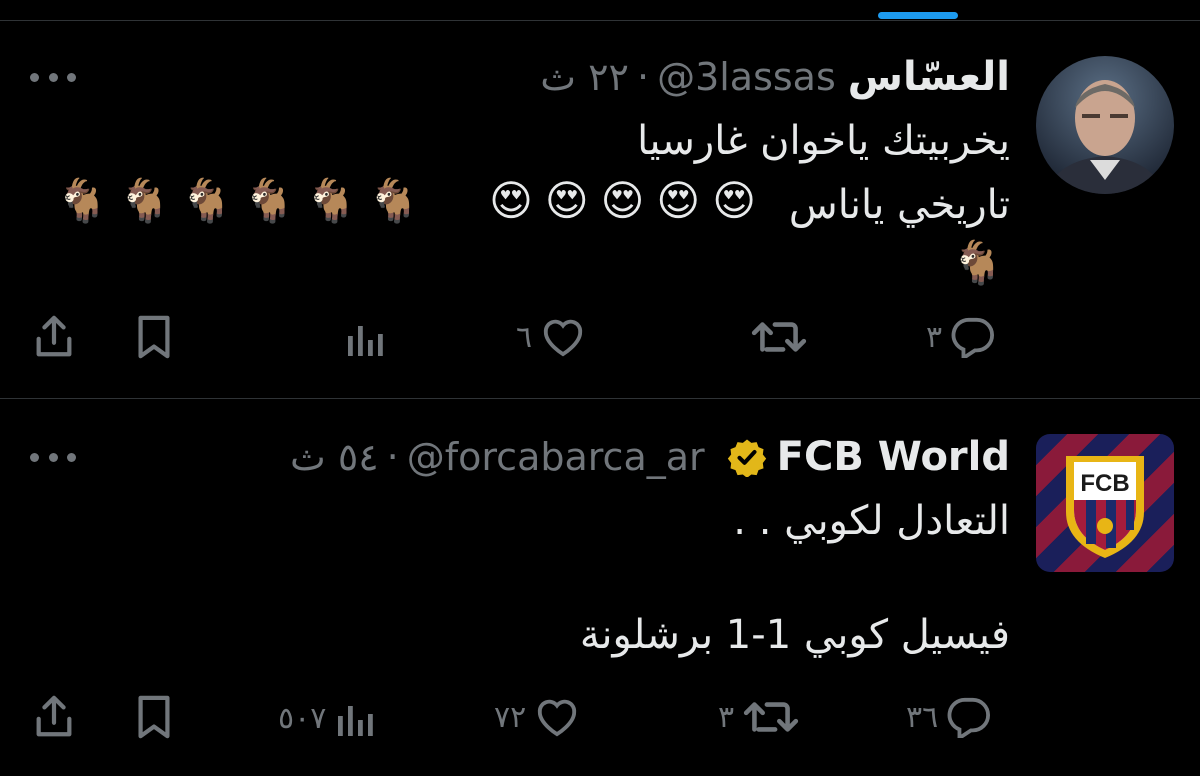  What do you see at coordinates (934, 337) in the screenshot?
I see `reply-count: ٣` at bounding box center [934, 337].